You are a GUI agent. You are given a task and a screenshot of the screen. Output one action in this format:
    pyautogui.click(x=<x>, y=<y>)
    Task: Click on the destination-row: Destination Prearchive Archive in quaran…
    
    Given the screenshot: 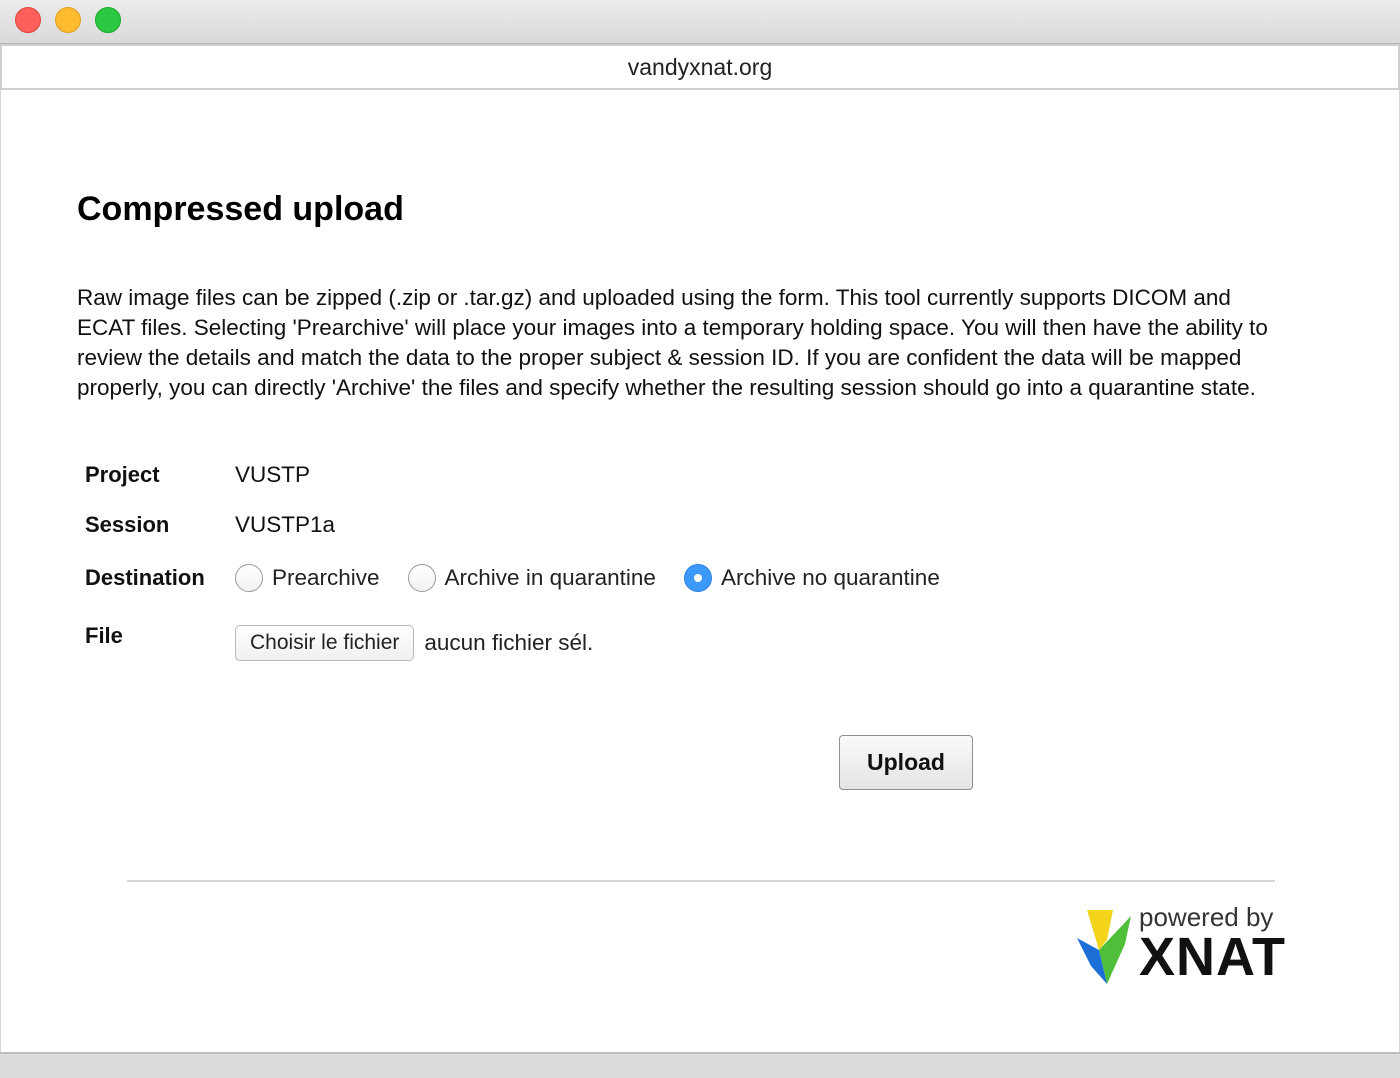 What is the action you would take?
    pyautogui.click(x=526, y=578)
    